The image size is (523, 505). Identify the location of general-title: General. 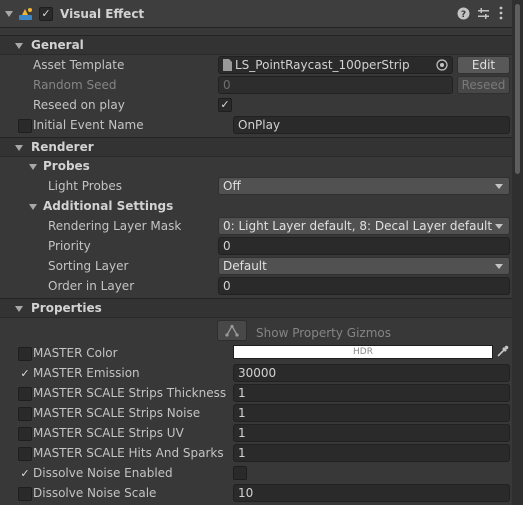
(57, 45).